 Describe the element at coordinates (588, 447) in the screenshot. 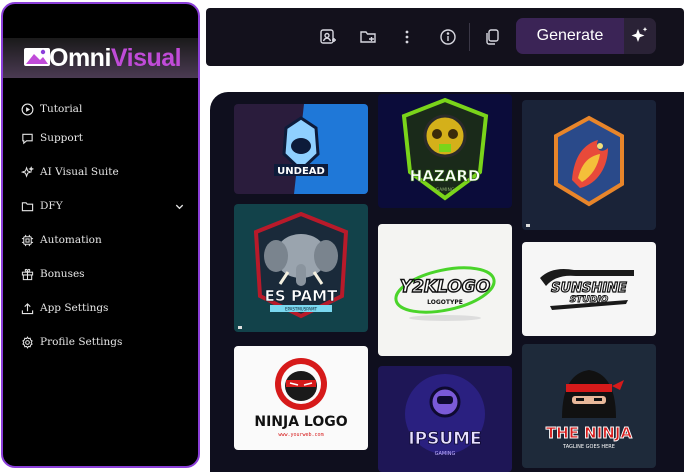

I see `svg-text: TAGLINE GOES HERE` at that location.